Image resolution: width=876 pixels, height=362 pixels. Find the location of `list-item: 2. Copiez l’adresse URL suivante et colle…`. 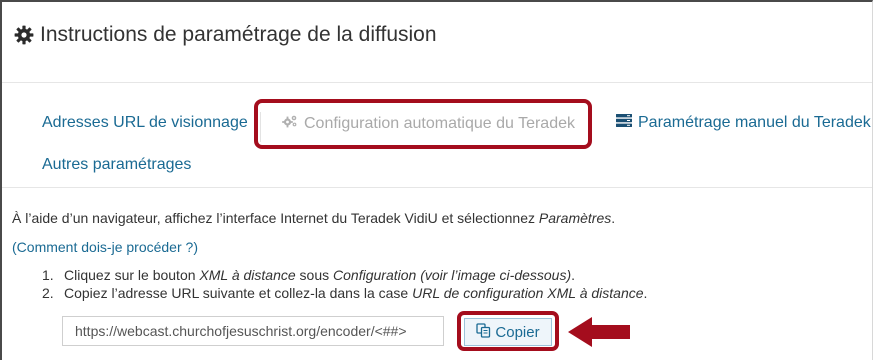

list-item: 2. Copiez l’adresse URL suivante et colle… is located at coordinates (344, 293).